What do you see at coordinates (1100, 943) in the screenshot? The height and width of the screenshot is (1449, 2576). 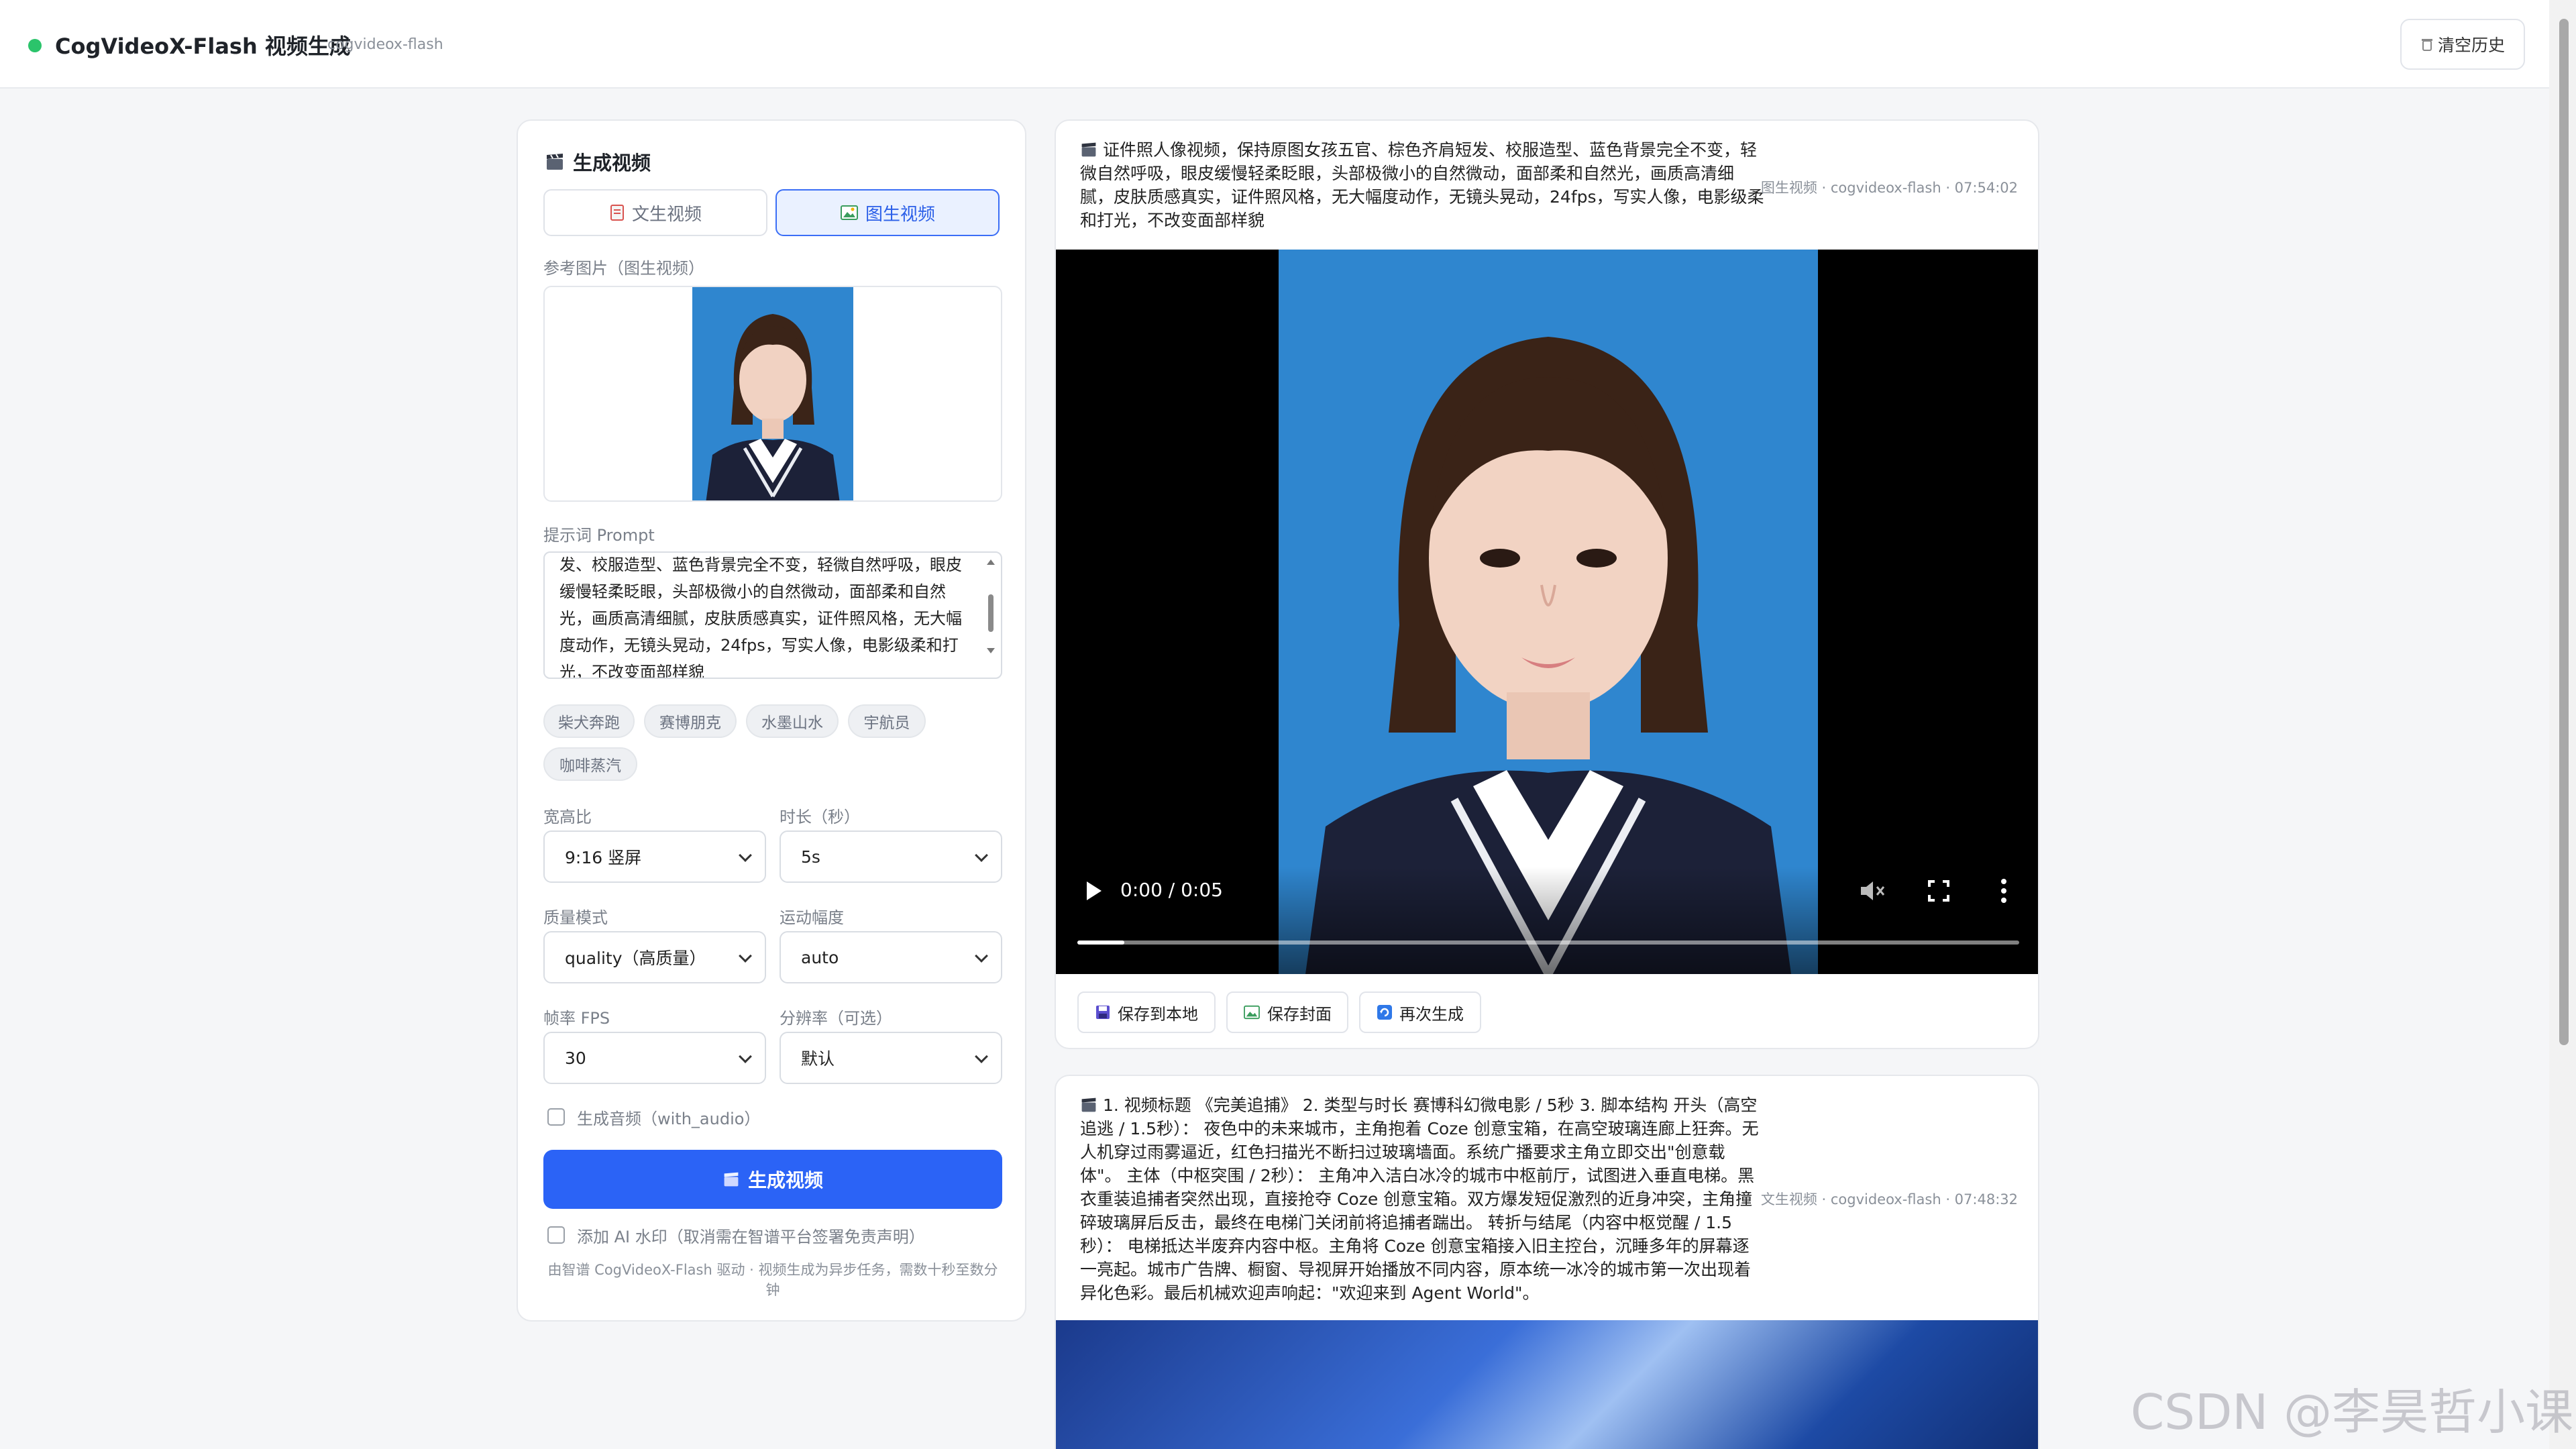 I see `video-progress-fill` at bounding box center [1100, 943].